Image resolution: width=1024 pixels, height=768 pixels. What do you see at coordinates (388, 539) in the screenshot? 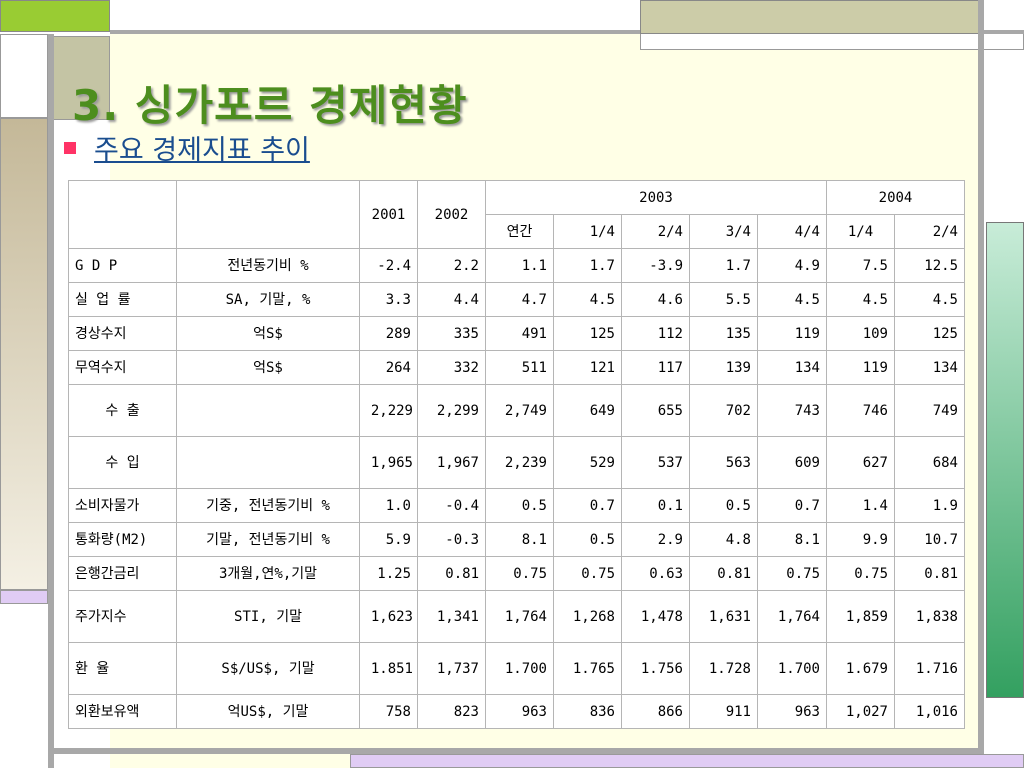
I see `value-cell: 5.9` at bounding box center [388, 539].